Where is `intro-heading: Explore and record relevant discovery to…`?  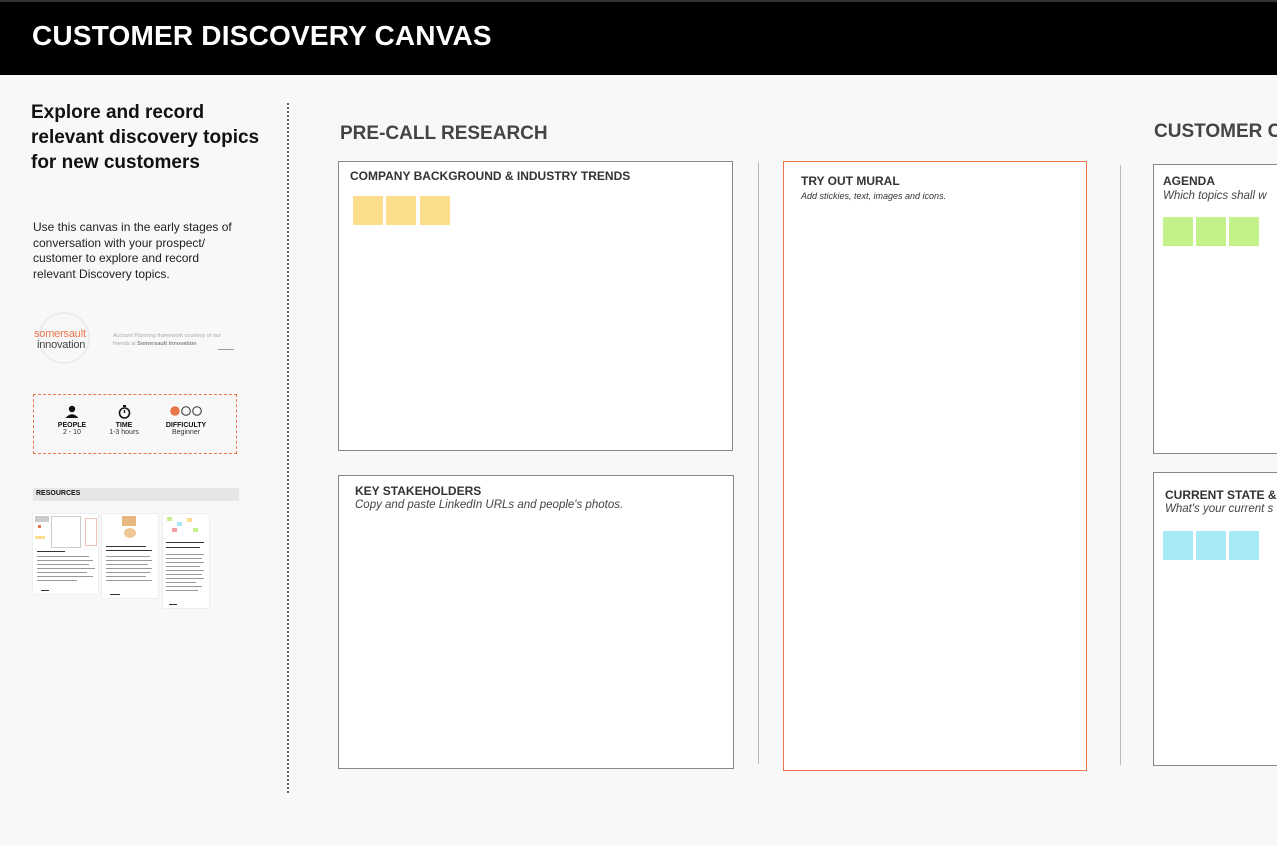 intro-heading: Explore and record relevant discovery to… is located at coordinates (146, 137).